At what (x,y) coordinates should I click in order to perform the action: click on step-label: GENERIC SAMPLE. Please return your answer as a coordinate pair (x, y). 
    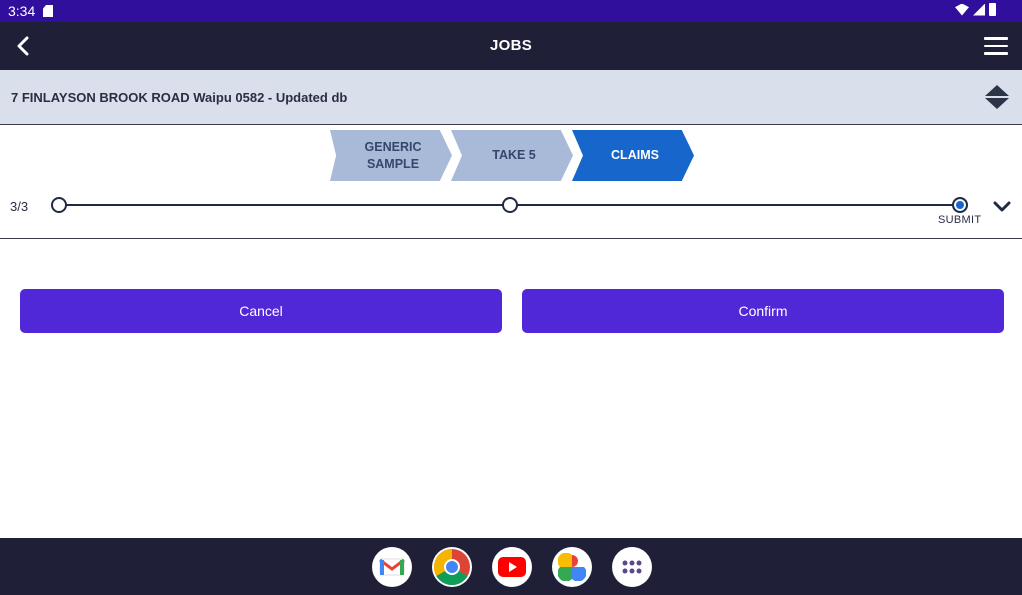
    Looking at the image, I should click on (393, 155).